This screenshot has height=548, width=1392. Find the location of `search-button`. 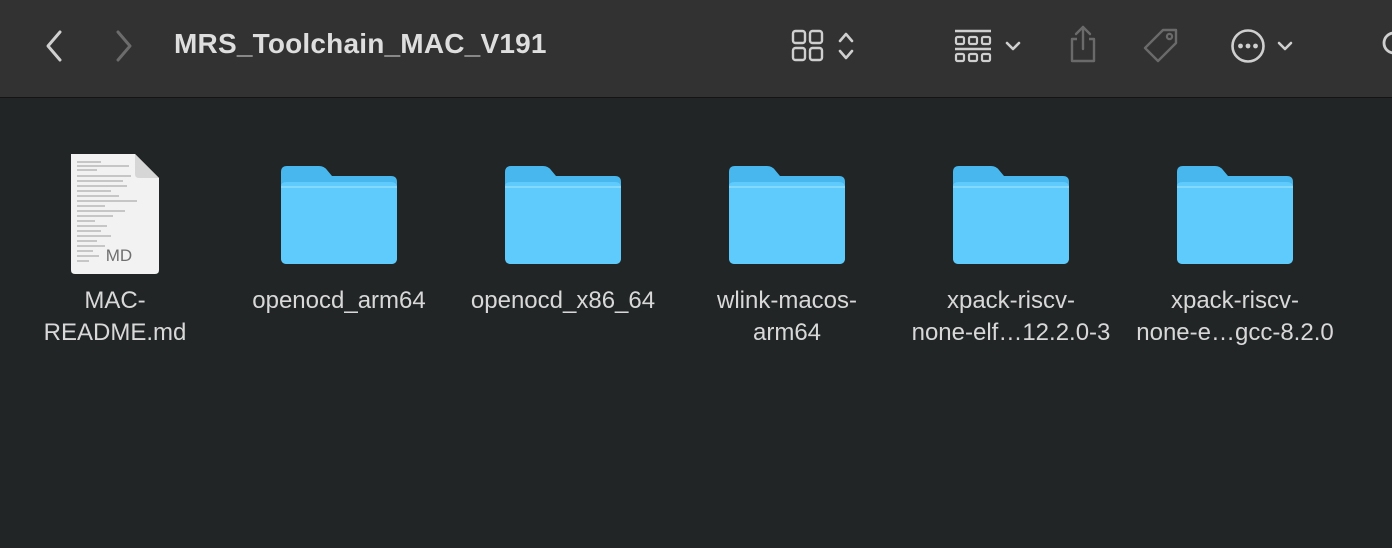

search-button is located at coordinates (1386, 46).